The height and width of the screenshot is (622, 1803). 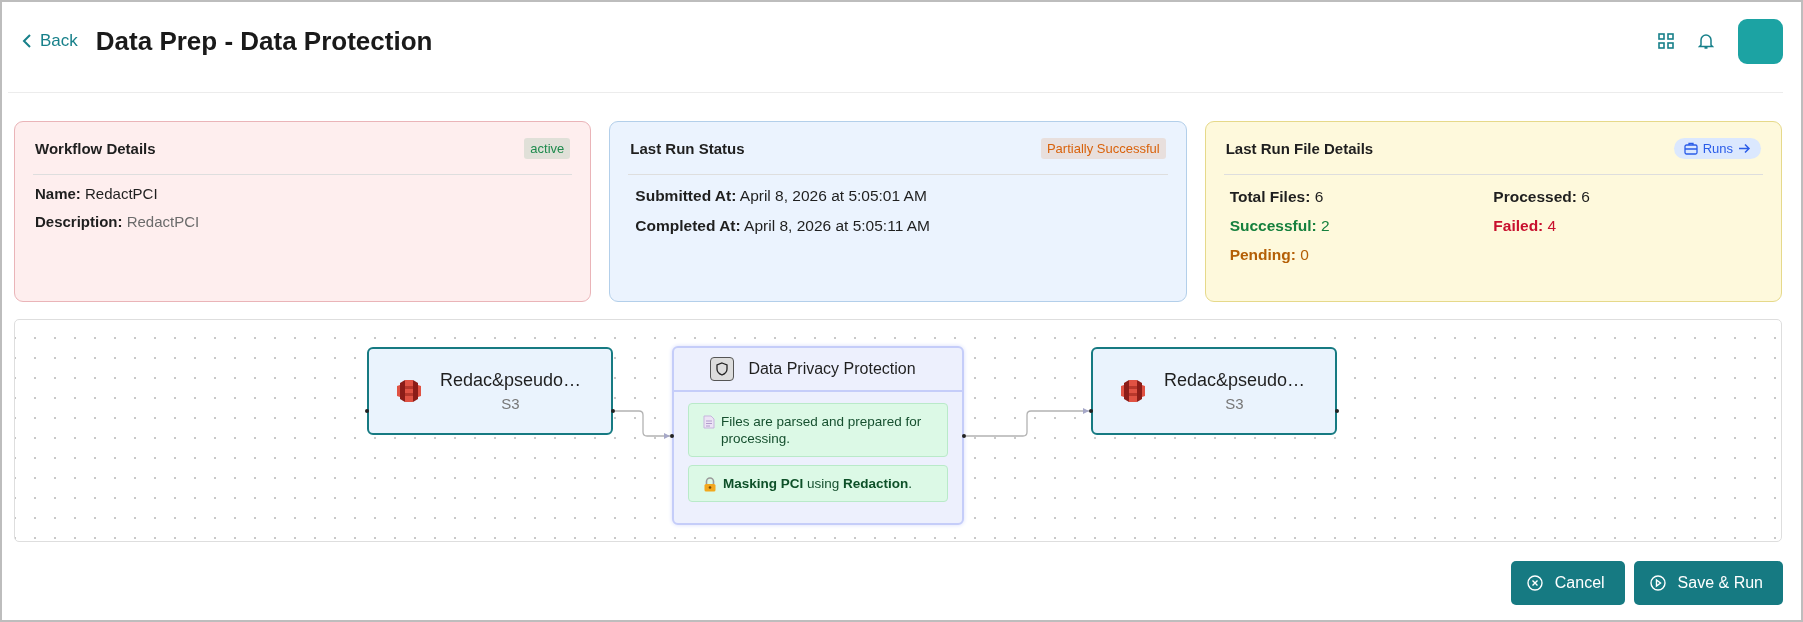 What do you see at coordinates (642, 425) in the screenshot?
I see `connector` at bounding box center [642, 425].